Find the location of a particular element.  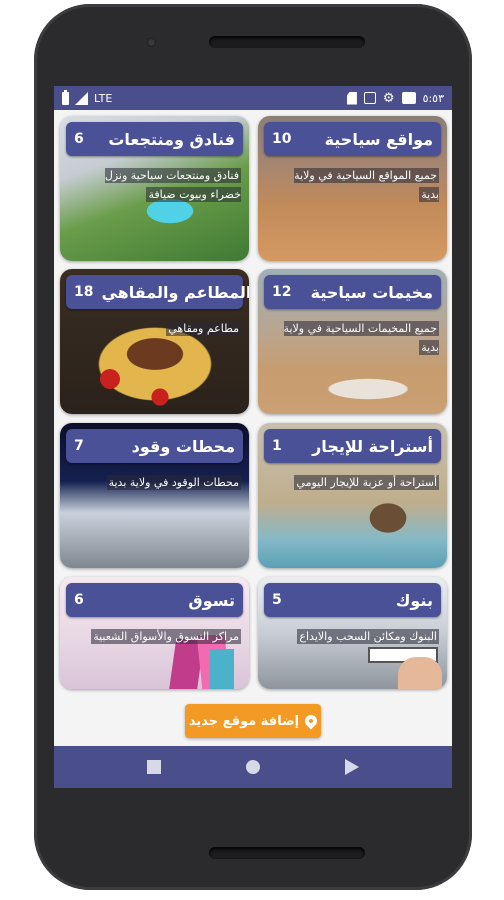

bag-shape is located at coordinates (222, 669).